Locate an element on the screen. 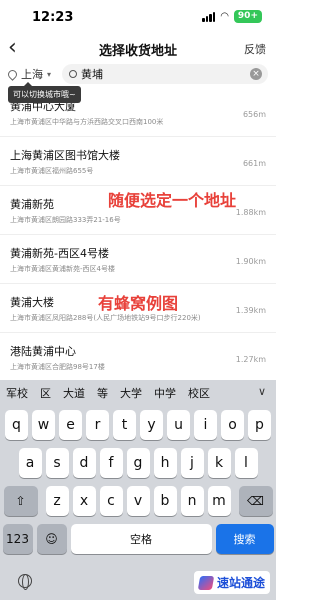 The width and height of the screenshot is (320, 600). list-item: 上海黄浦区图书馆大楼 上海市黄浦区福州路655号 661m is located at coordinates (138, 161).